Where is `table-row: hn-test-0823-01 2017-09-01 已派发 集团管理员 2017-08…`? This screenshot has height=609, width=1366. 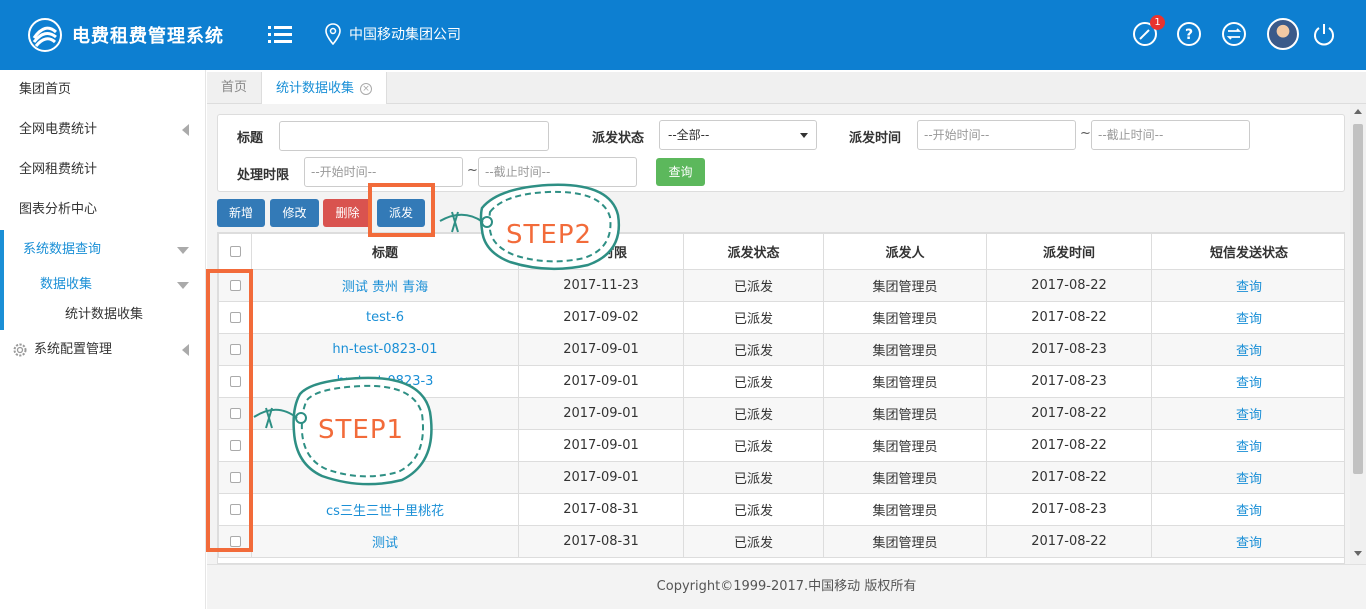 table-row: hn-test-0823-01 2017-09-01 已派发 集团管理员 2017-08… is located at coordinates (781, 349).